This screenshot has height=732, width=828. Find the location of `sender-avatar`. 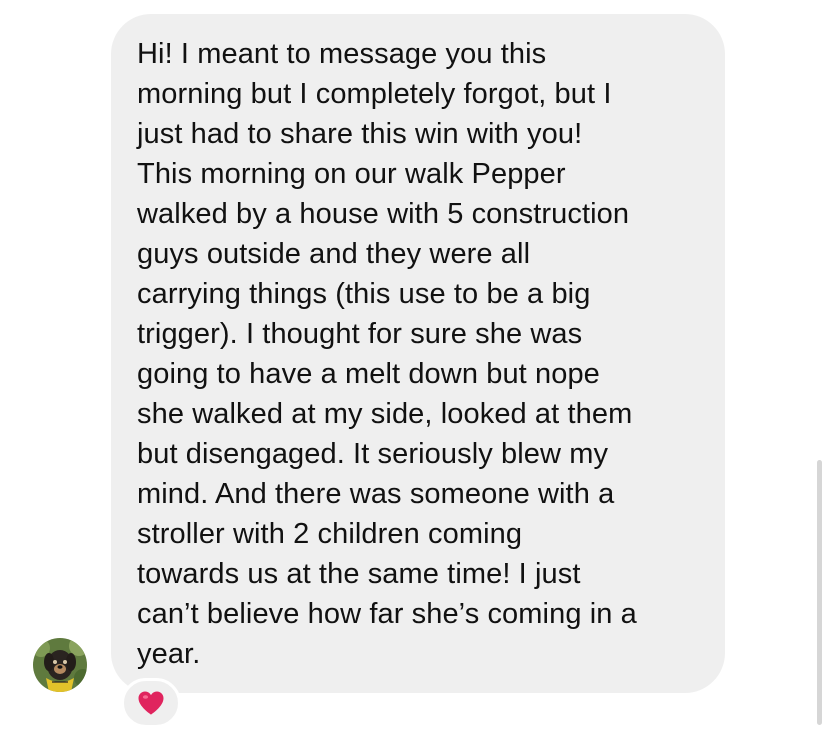

sender-avatar is located at coordinates (60, 665).